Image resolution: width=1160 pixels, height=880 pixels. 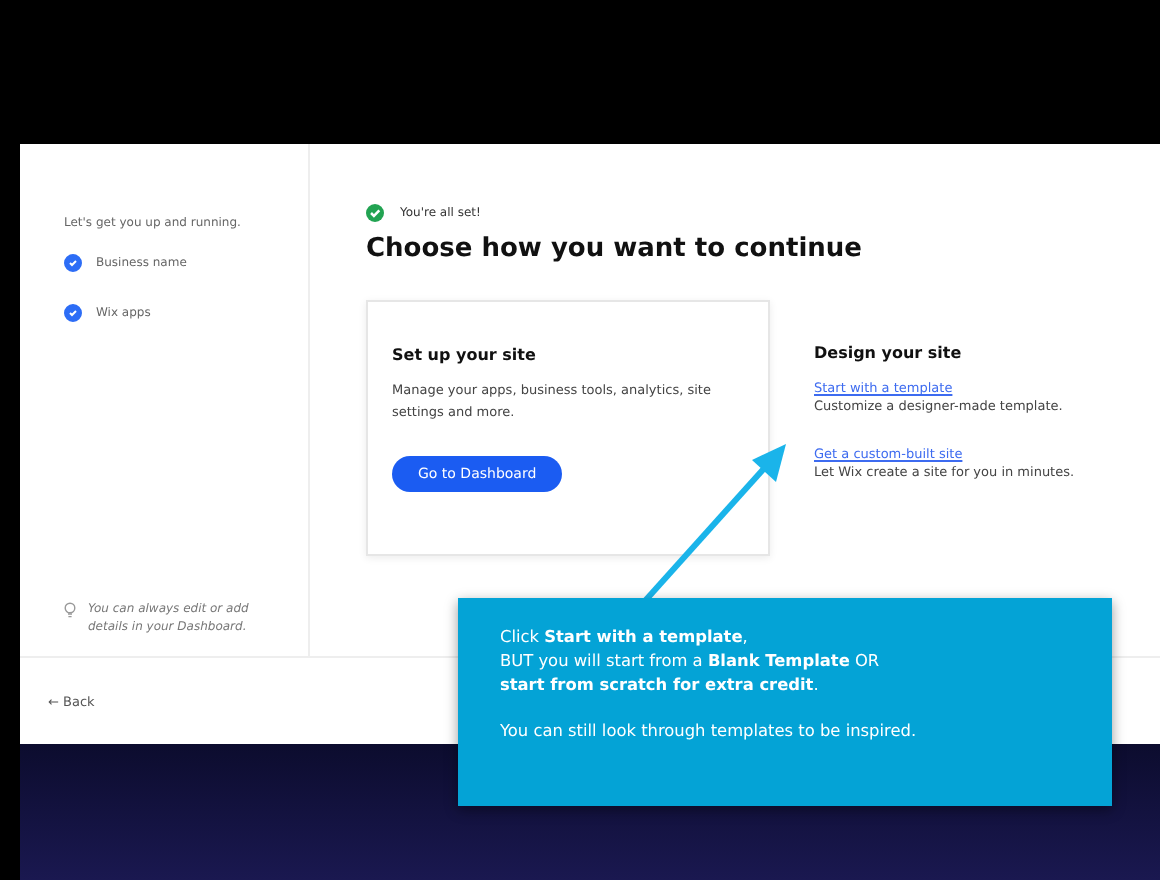 I want to click on check-circle-icon, so click(x=375, y=213).